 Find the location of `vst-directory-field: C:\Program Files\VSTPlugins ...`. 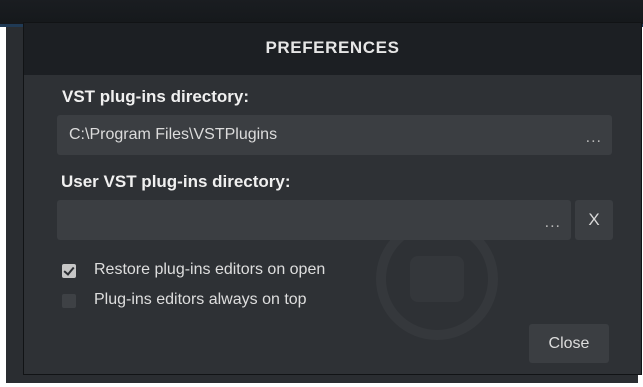

vst-directory-field: C:\Program Files\VSTPlugins ... is located at coordinates (334, 135).